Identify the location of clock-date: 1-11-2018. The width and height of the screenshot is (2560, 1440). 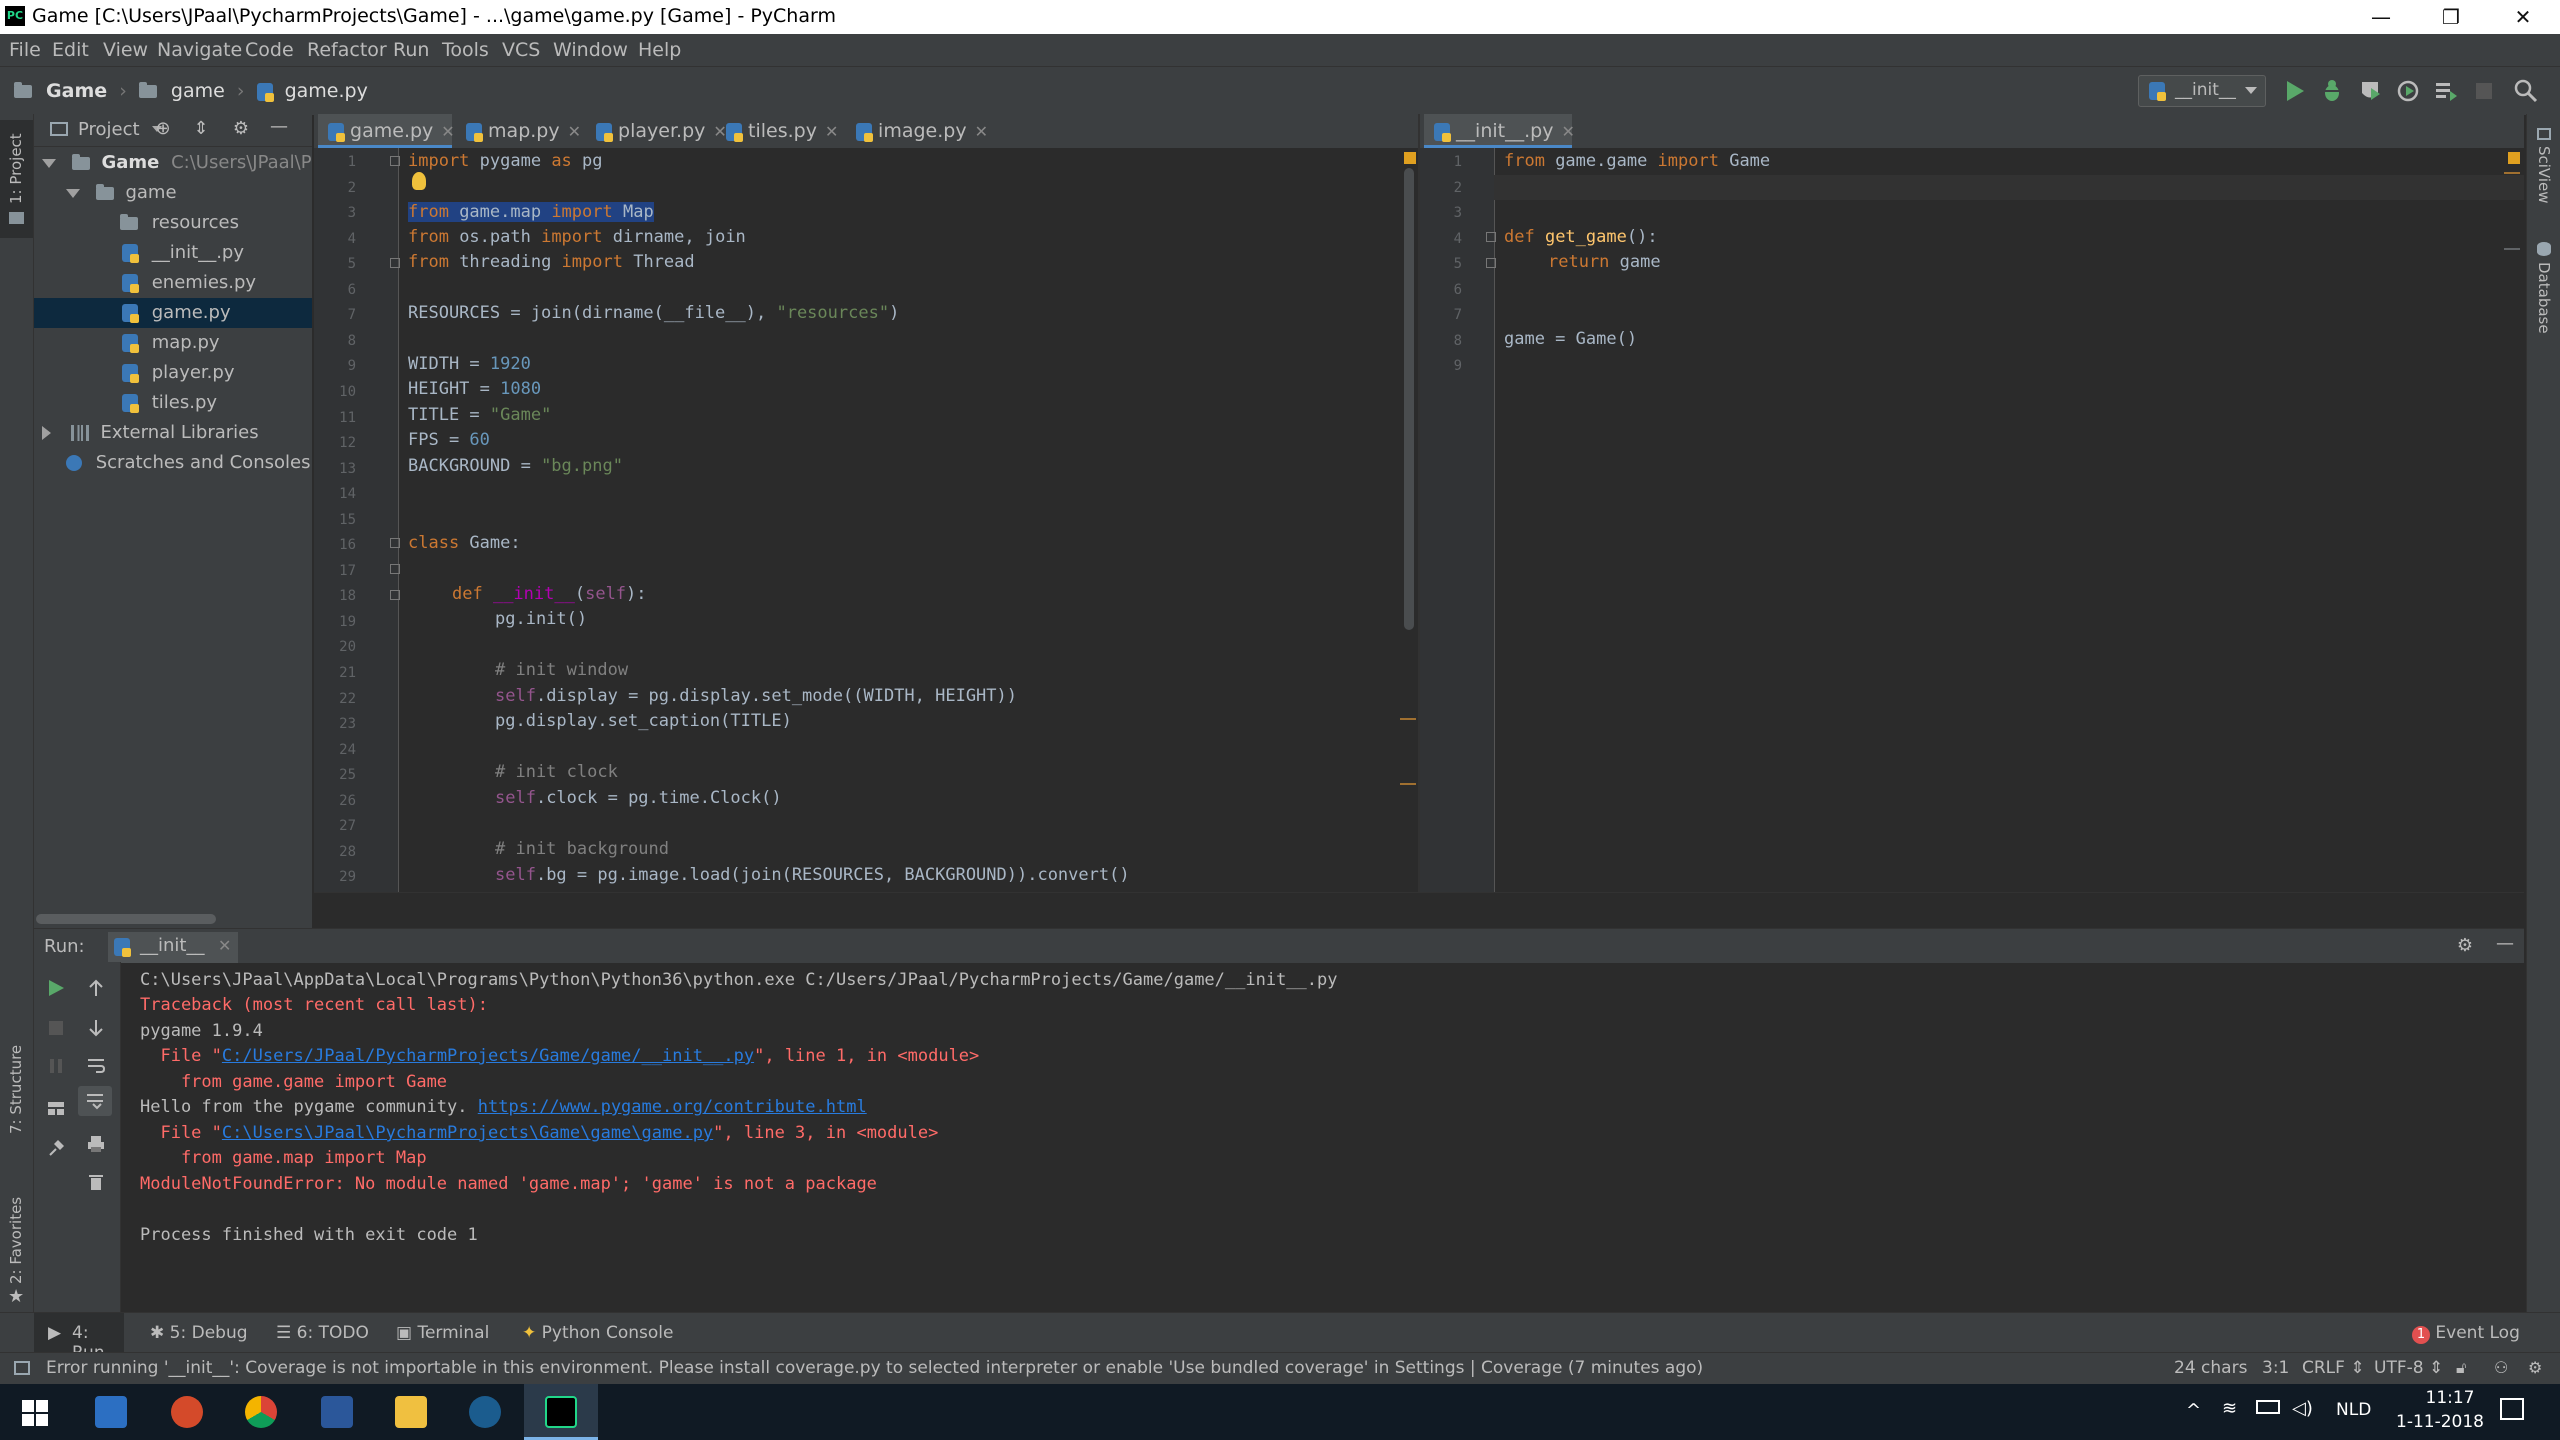
(2440, 1422).